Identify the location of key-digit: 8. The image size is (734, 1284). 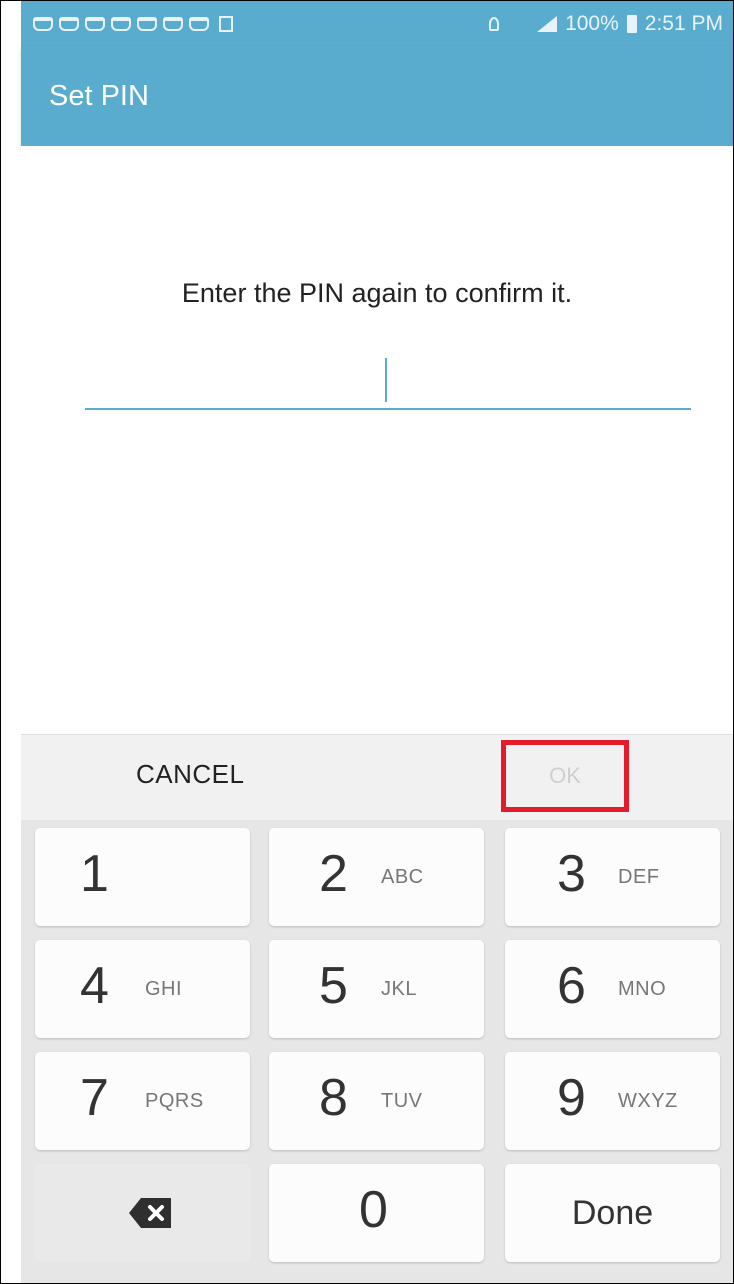
(333, 1098).